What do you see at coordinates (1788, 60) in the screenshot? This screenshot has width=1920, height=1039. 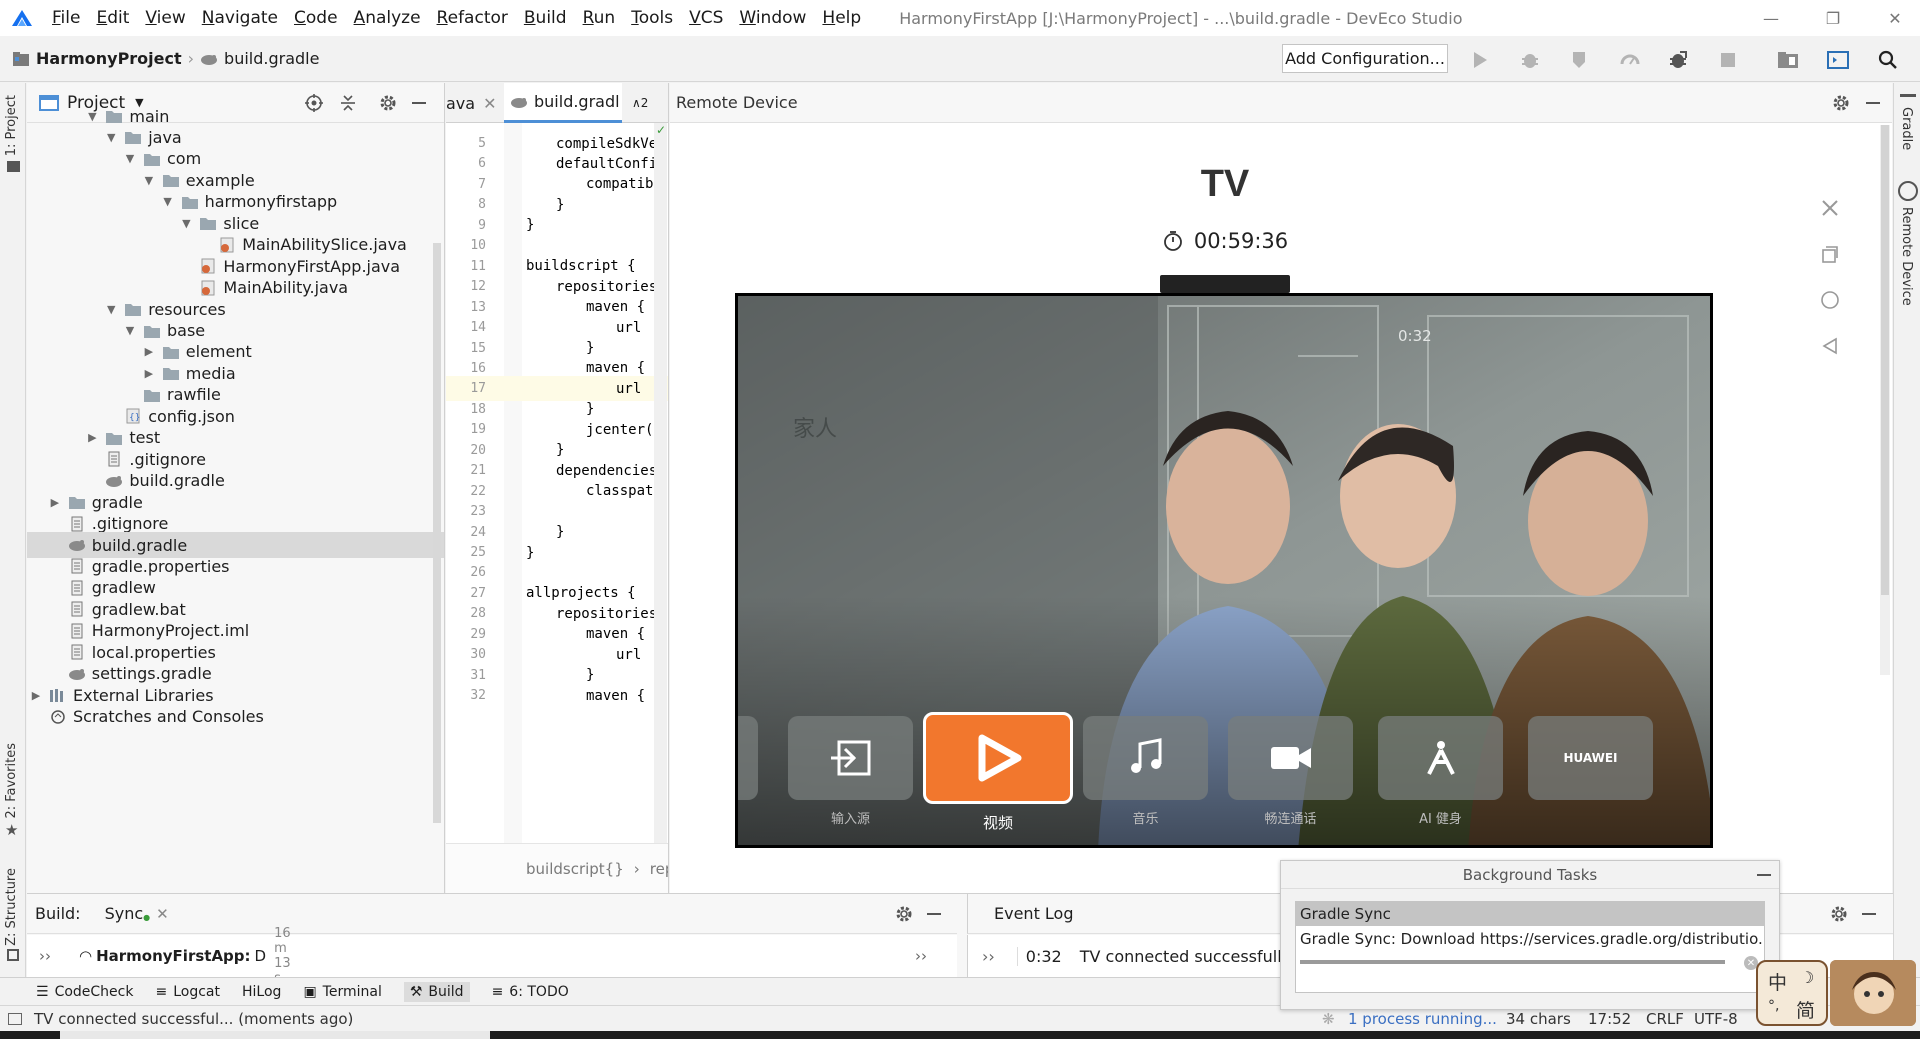 I see `project-structure-icon` at bounding box center [1788, 60].